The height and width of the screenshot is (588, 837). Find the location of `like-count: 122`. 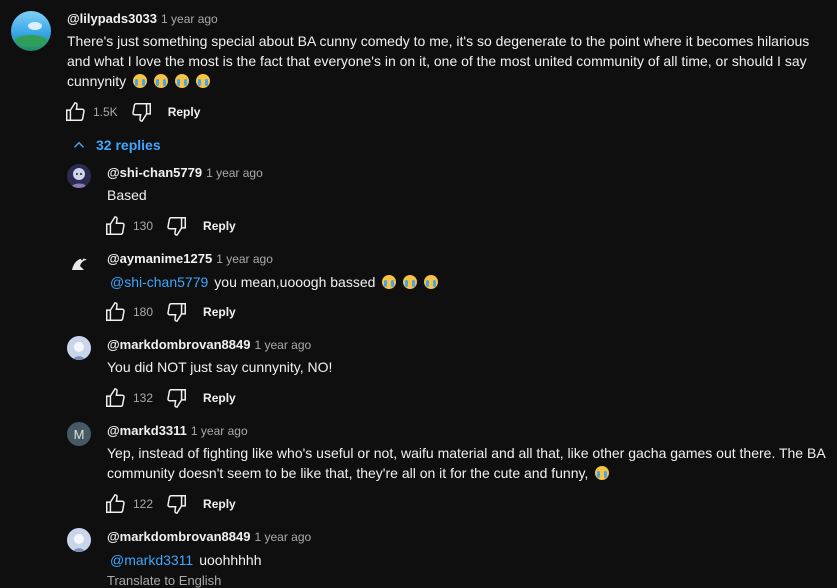

like-count: 122 is located at coordinates (143, 504).